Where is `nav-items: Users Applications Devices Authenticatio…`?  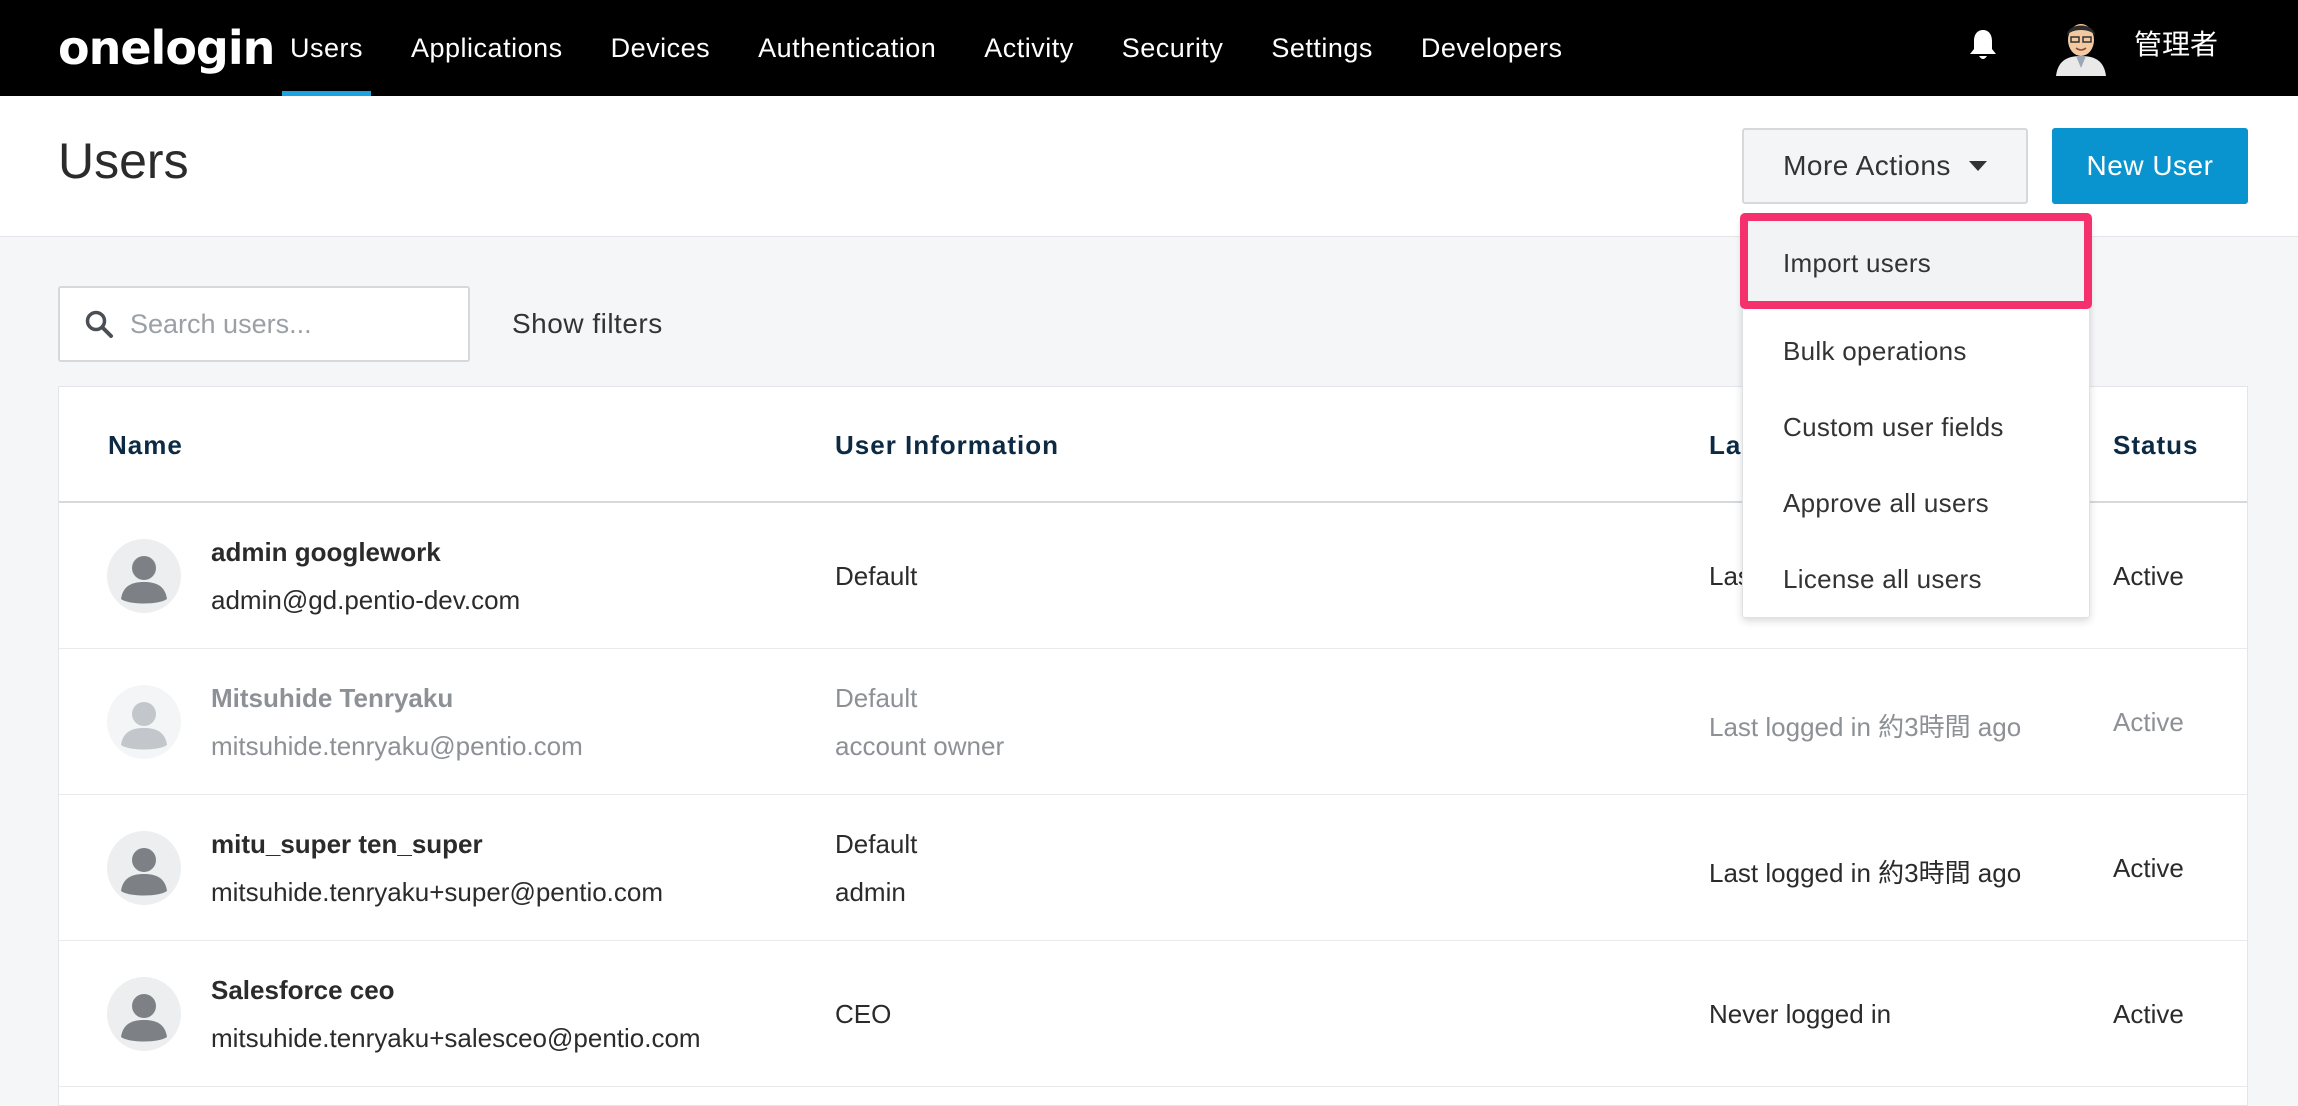 nav-items: Users Applications Devices Authenticatio… is located at coordinates (942, 48).